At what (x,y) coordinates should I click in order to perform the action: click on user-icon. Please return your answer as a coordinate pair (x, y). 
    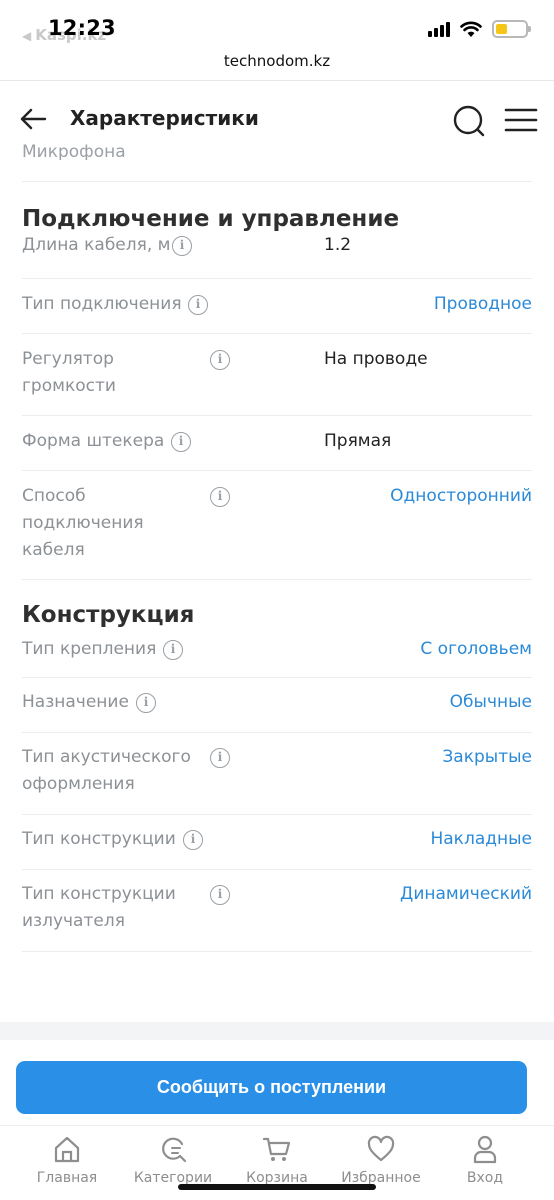
    Looking at the image, I should click on (485, 1149).